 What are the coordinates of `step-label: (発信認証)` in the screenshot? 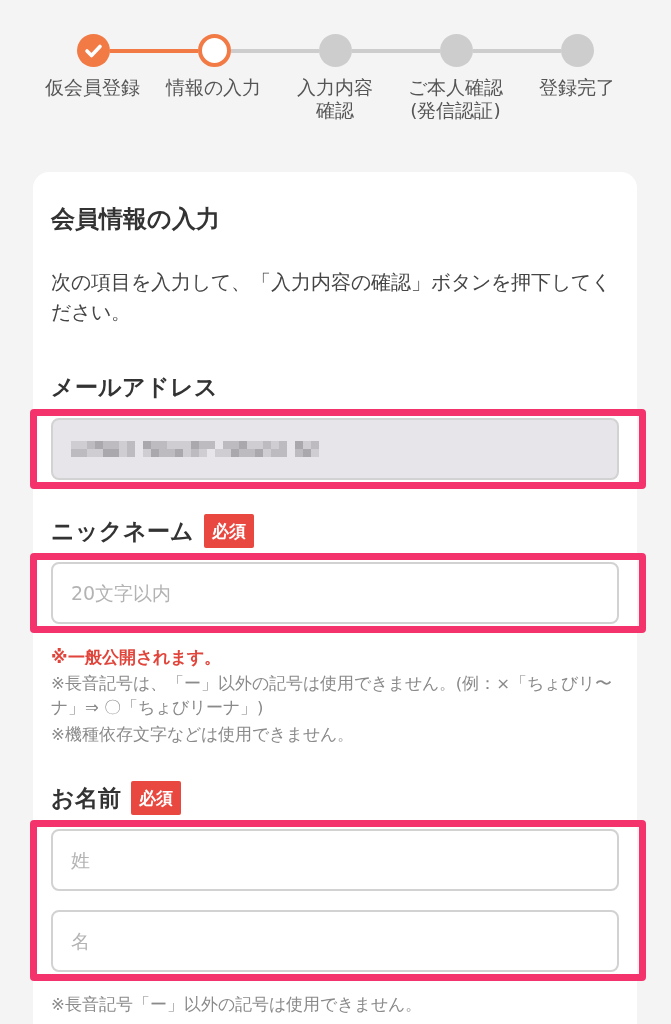 It's located at (455, 110).